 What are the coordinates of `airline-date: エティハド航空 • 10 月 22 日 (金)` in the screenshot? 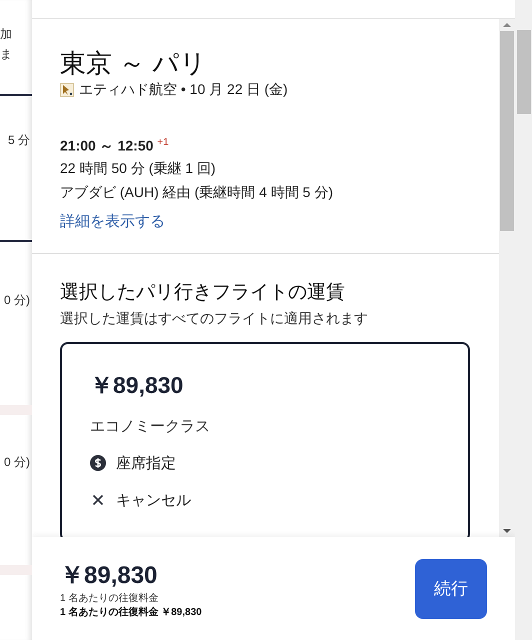 It's located at (183, 90).